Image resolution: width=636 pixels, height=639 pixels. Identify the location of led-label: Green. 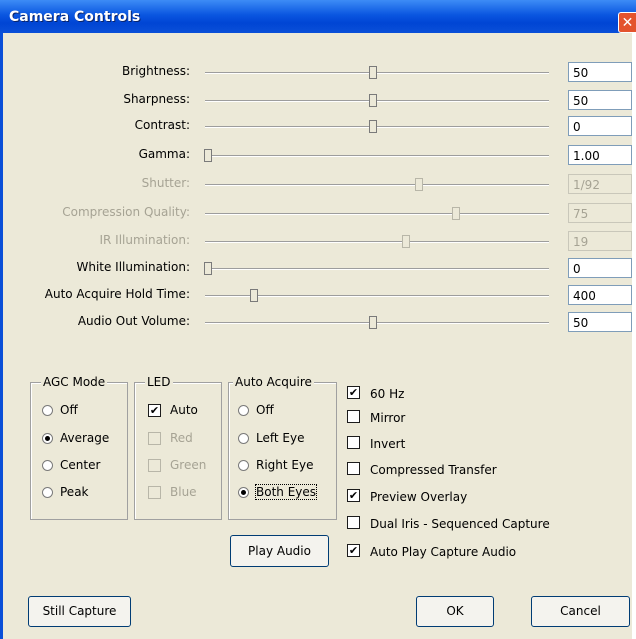
(188, 465).